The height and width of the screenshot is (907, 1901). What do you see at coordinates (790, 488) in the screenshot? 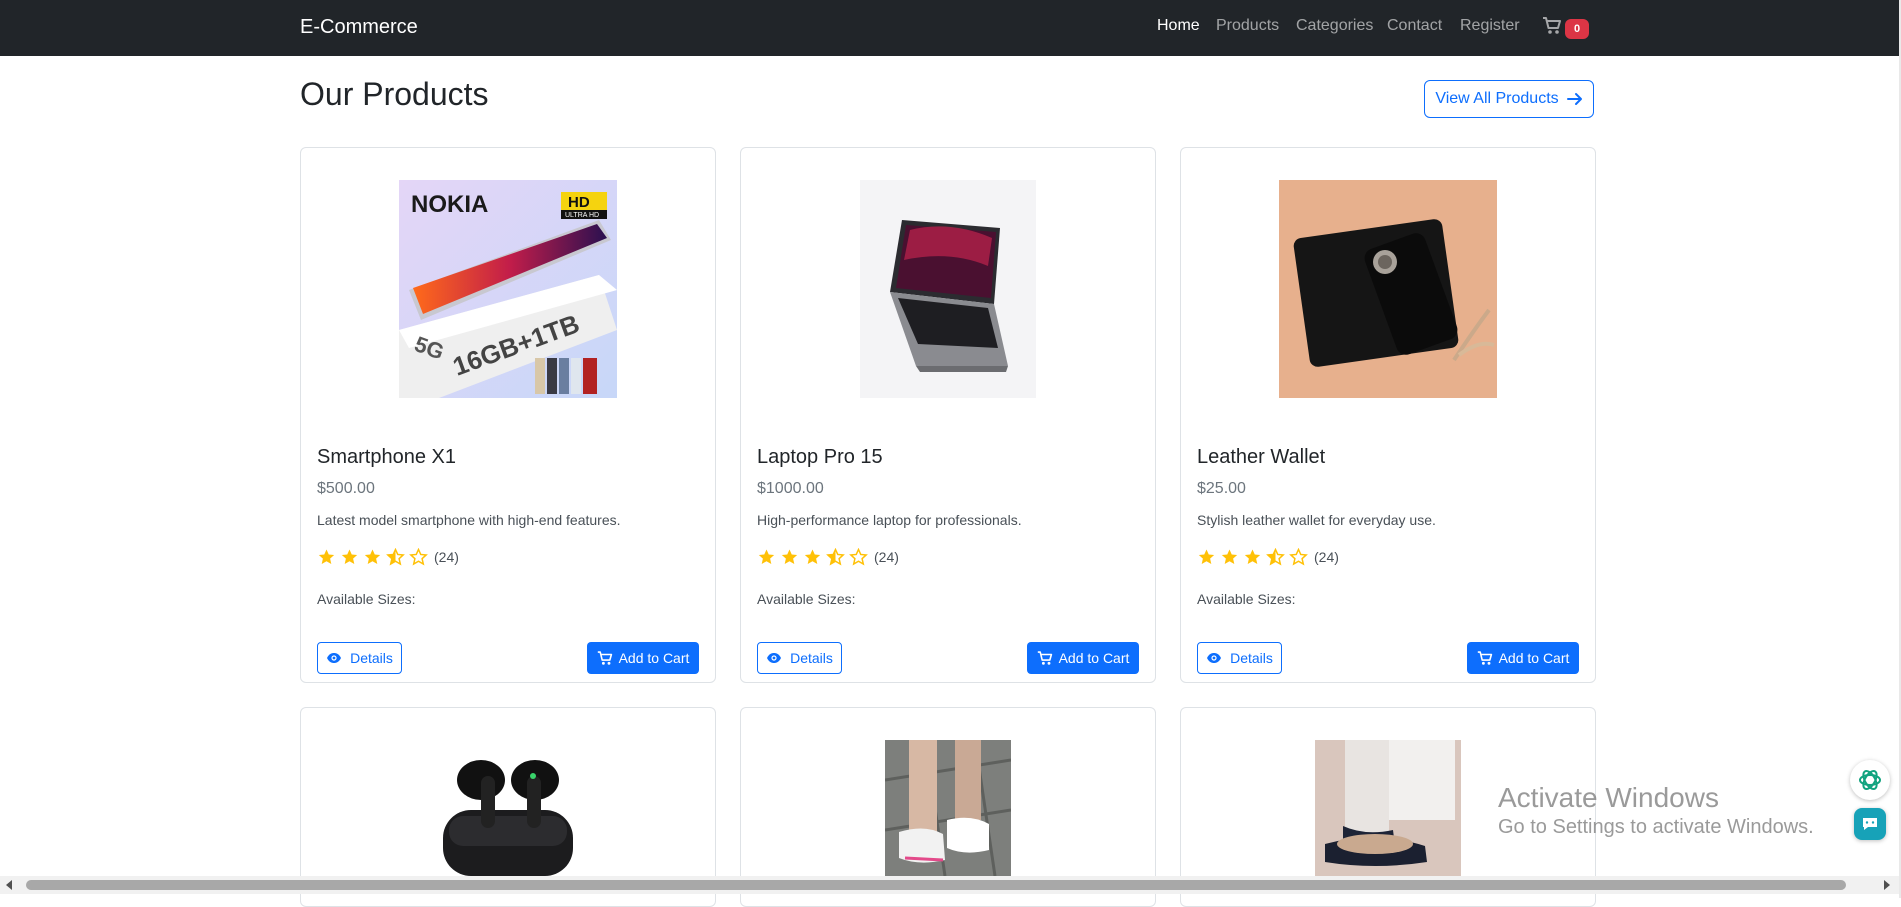
I see `product-price: $1000.00` at bounding box center [790, 488].